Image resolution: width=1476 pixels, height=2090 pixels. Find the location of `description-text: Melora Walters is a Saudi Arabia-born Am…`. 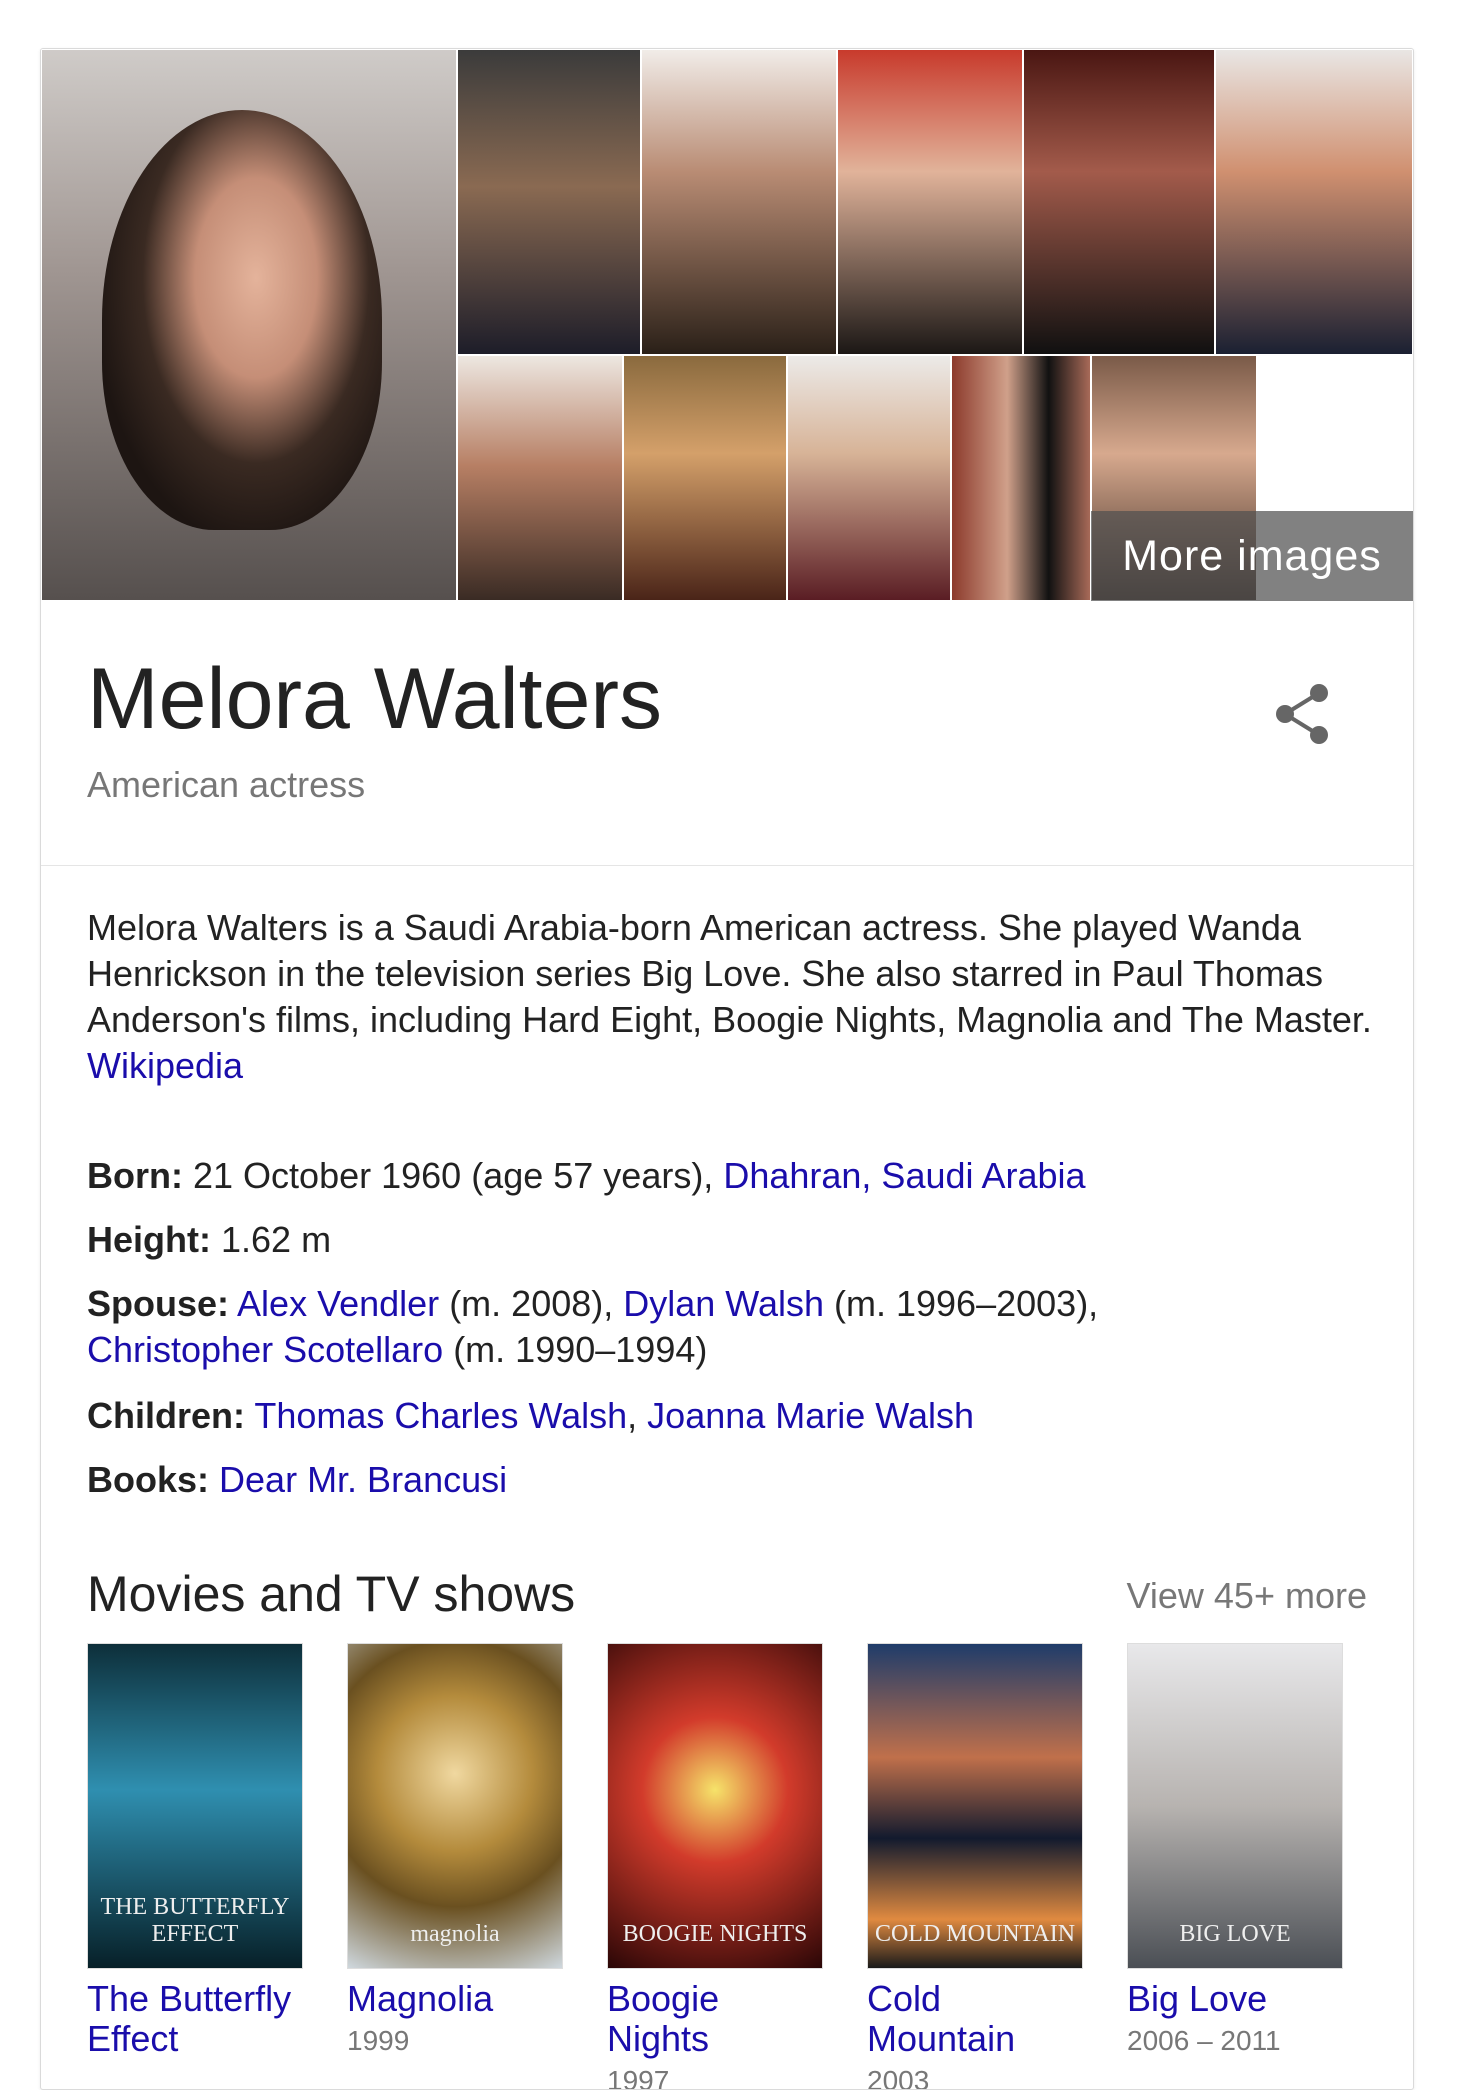

description-text: Melora Walters is a Saudi Arabia-born Am… is located at coordinates (729, 973).